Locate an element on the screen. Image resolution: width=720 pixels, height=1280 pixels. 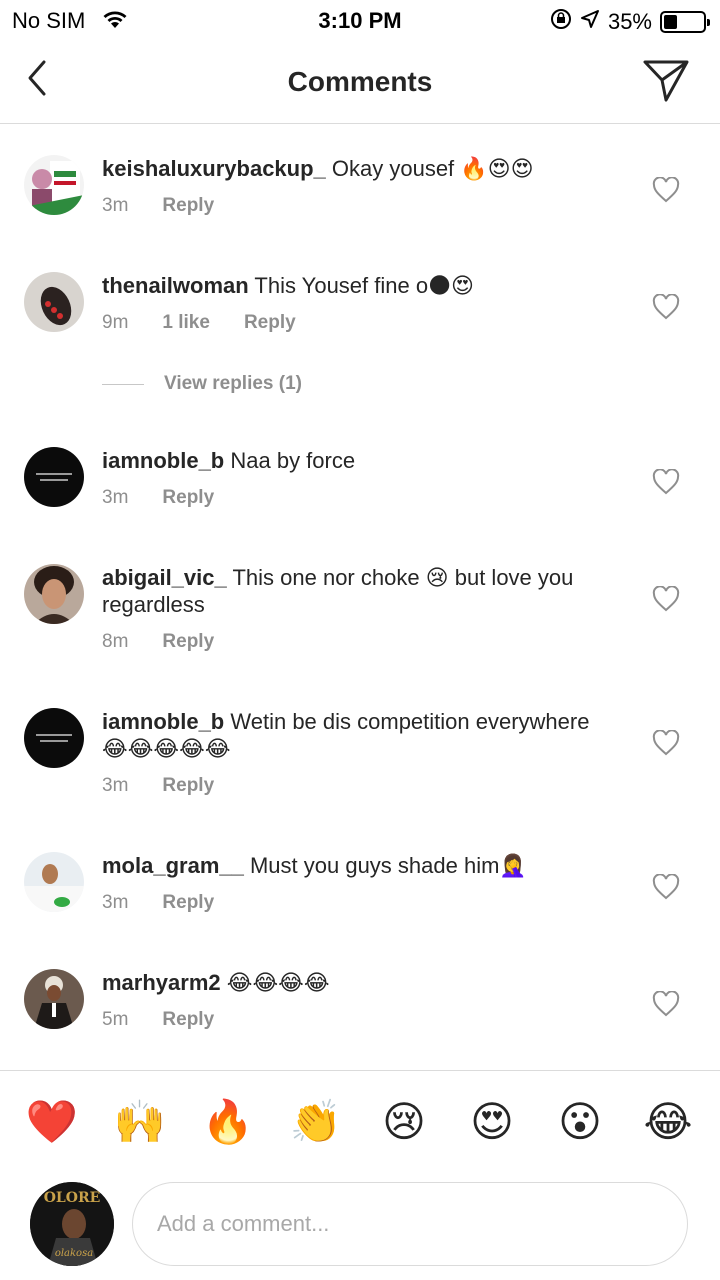
view-replies-label: View replies (1) is located at coordinates (233, 383).